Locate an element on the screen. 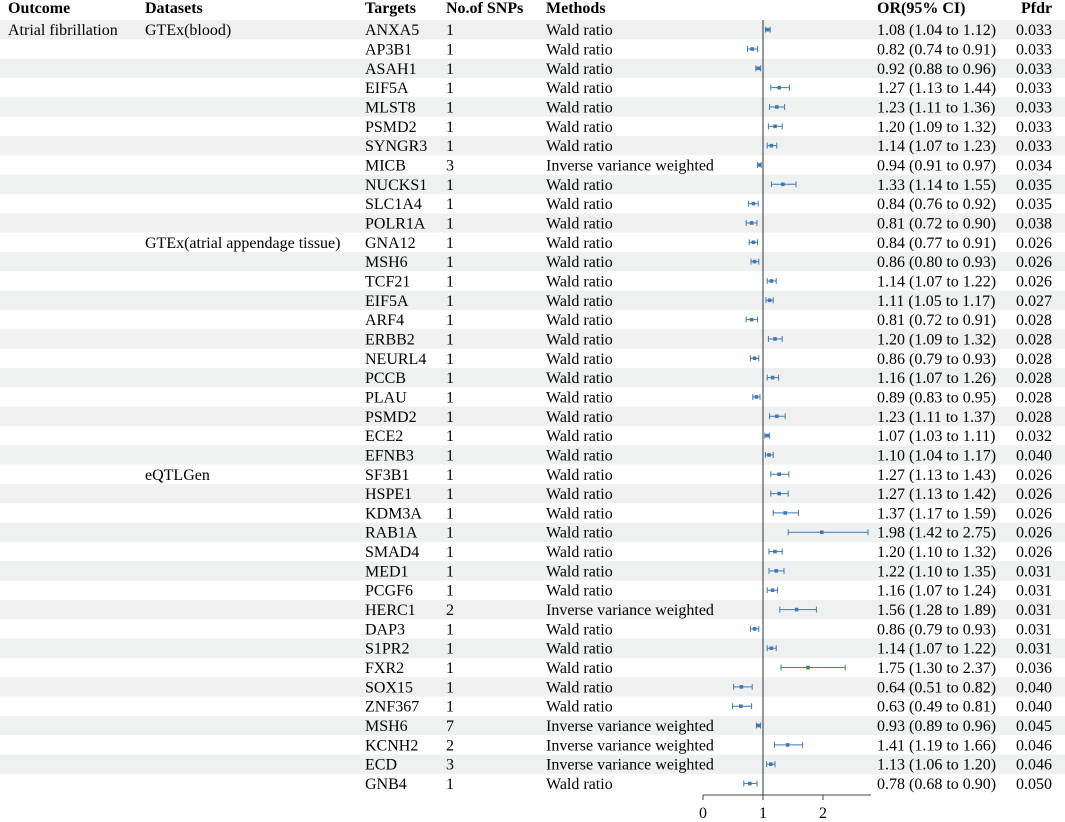 The height and width of the screenshot is (822, 1065). cell-or-text: 0.64 (0.51 to 0.82) is located at coordinates (936, 687).